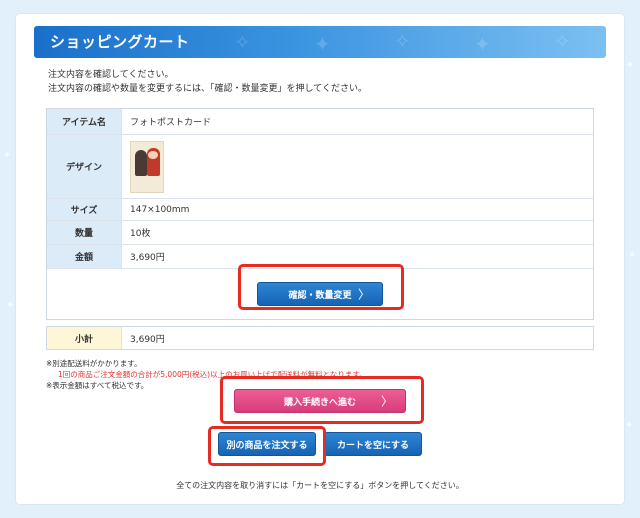 This screenshot has height=518, width=640. Describe the element at coordinates (111, 75) in the screenshot. I see `intro-line: 注文内容を確認してください。` at that location.